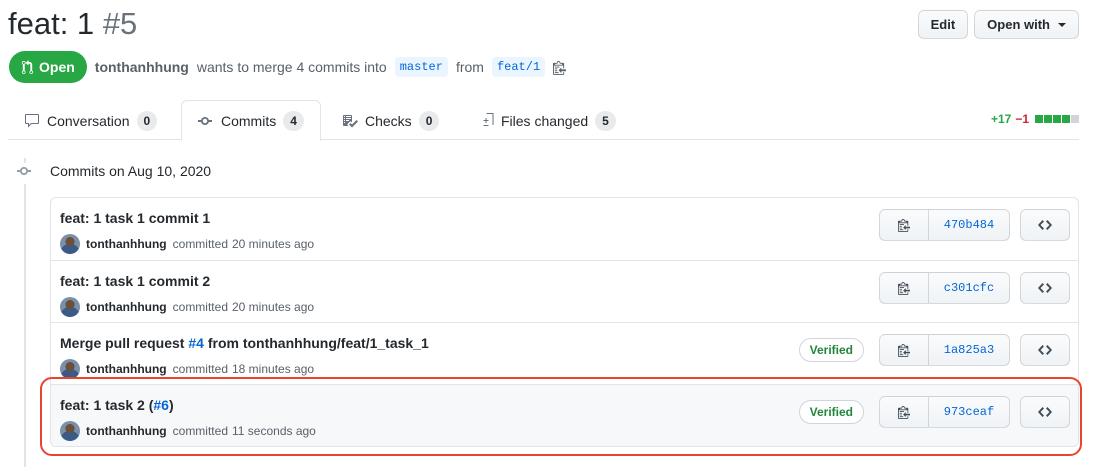  I want to click on tab-checks-label: Checks, so click(388, 120).